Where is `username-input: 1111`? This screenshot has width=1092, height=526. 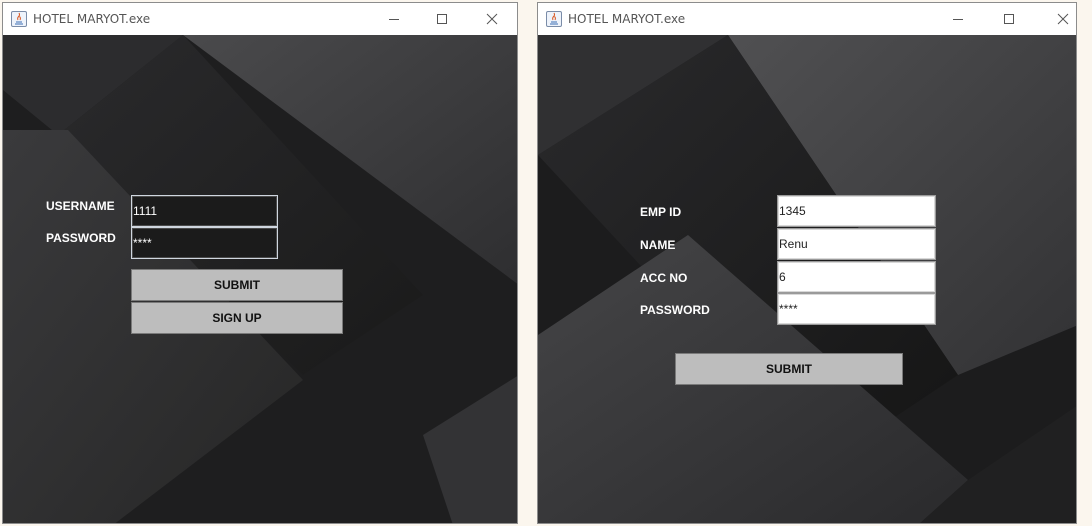
username-input: 1111 is located at coordinates (204, 211).